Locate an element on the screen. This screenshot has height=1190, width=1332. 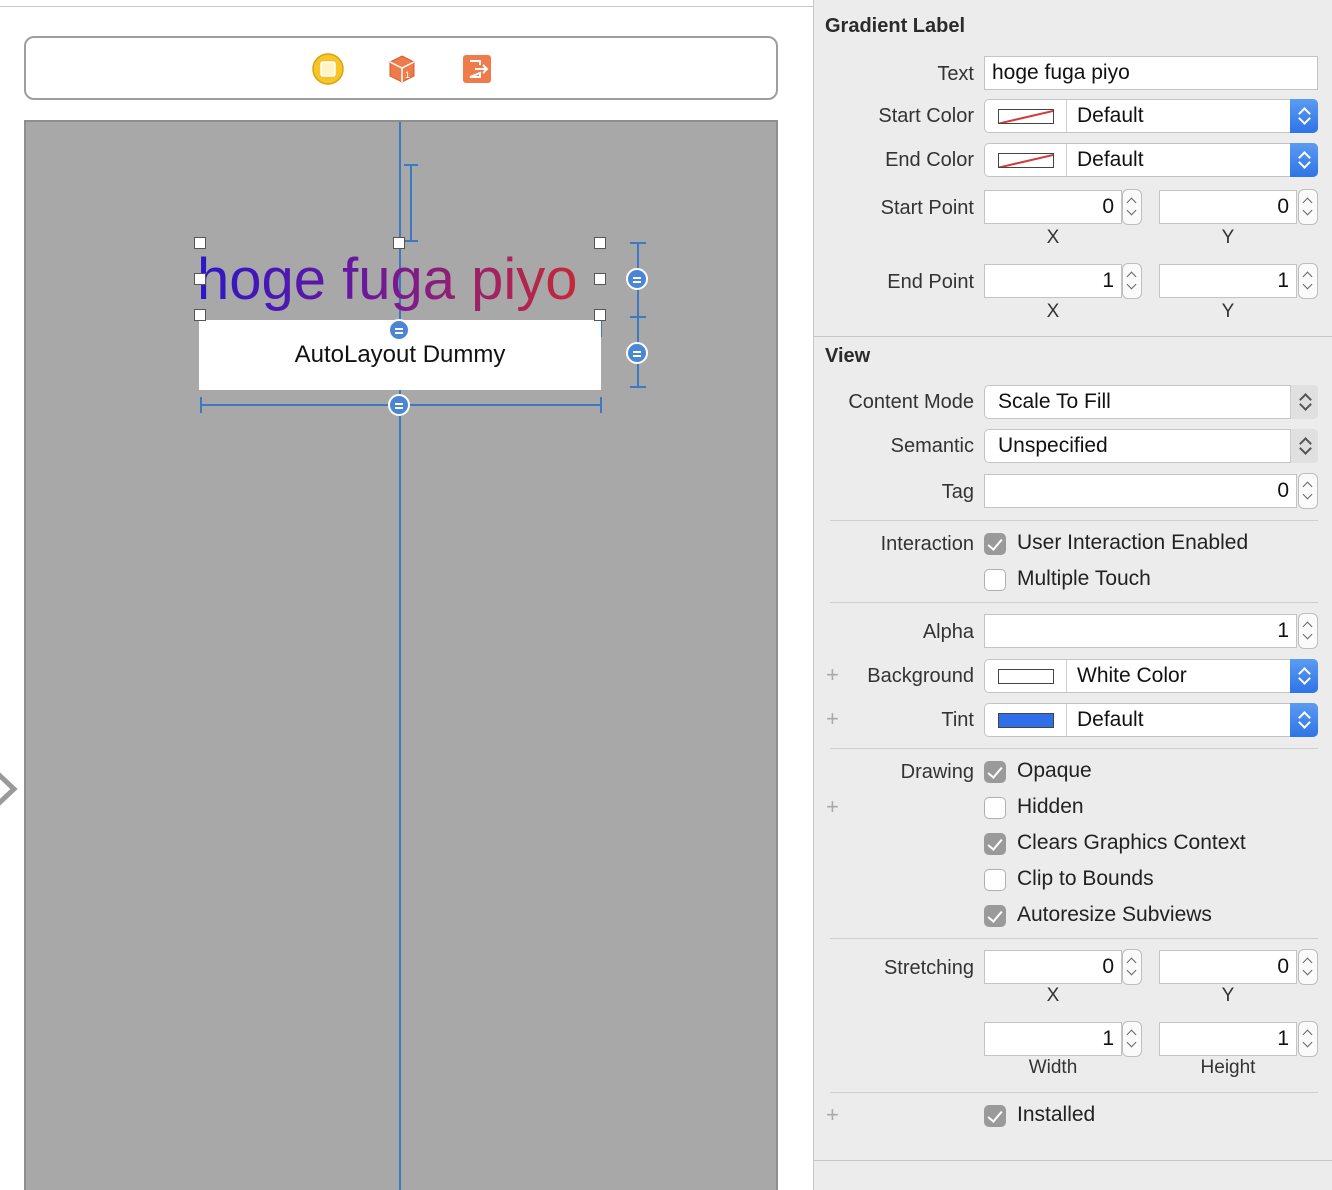
content-mode-popup: Scale To Fill is located at coordinates (1151, 402).